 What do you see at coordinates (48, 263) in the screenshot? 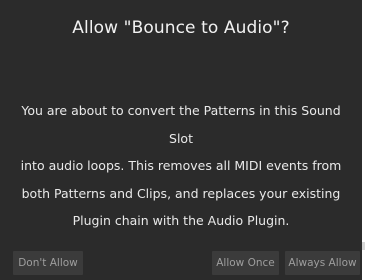
I see `dont-allow-button: Don't Allow` at bounding box center [48, 263].